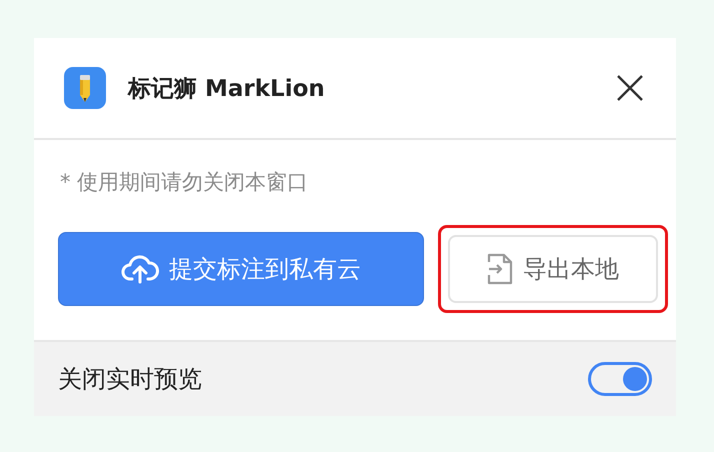 The height and width of the screenshot is (452, 714). Describe the element at coordinates (500, 269) in the screenshot. I see `file-import-icon` at that location.